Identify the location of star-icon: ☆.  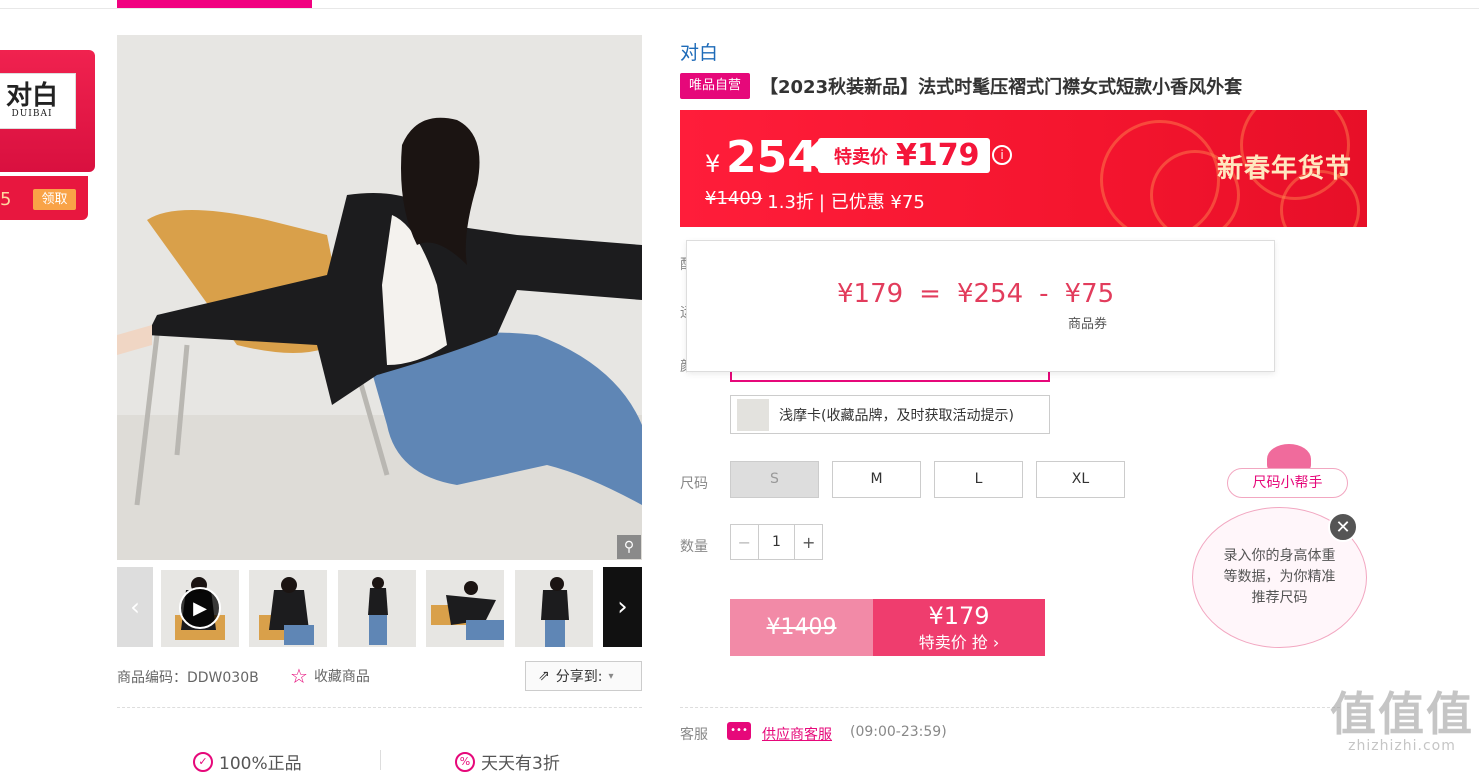
(299, 676).